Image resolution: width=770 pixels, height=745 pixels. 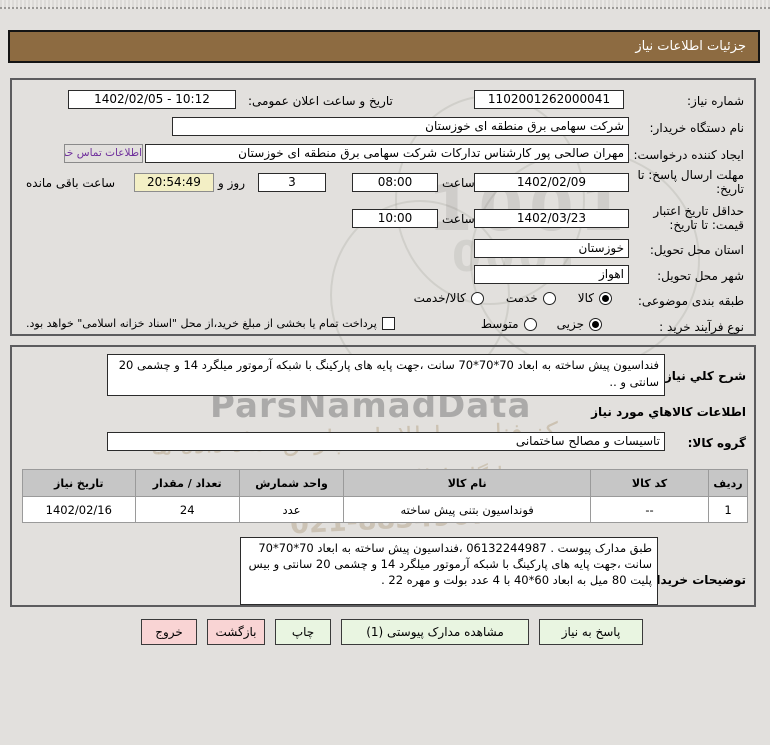 What do you see at coordinates (439, 298) in the screenshot?
I see `category-option-label: کالا/خدمت` at bounding box center [439, 298].